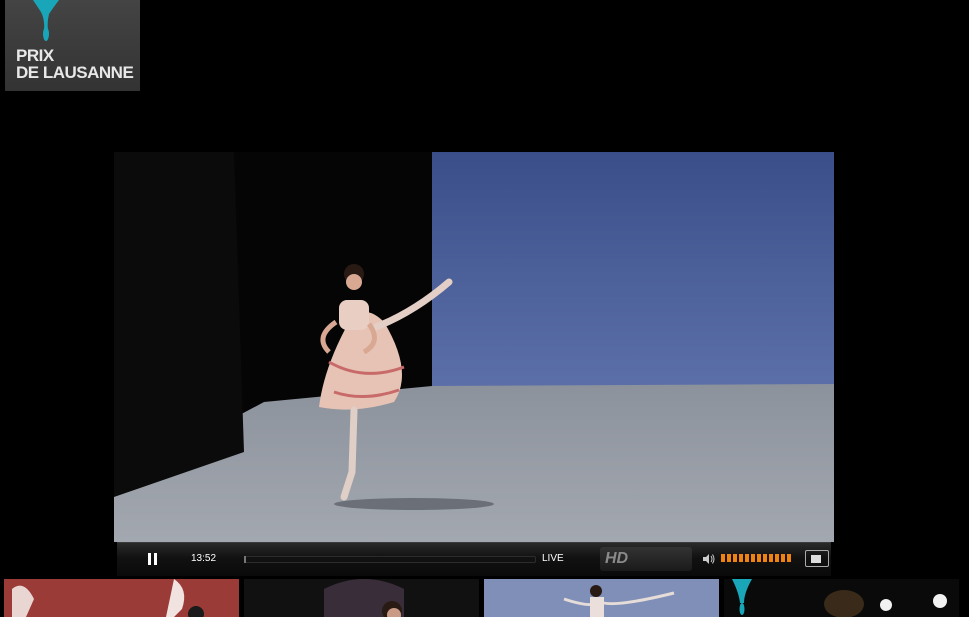 The image size is (969, 617). I want to click on live-label: LIVE, so click(553, 558).